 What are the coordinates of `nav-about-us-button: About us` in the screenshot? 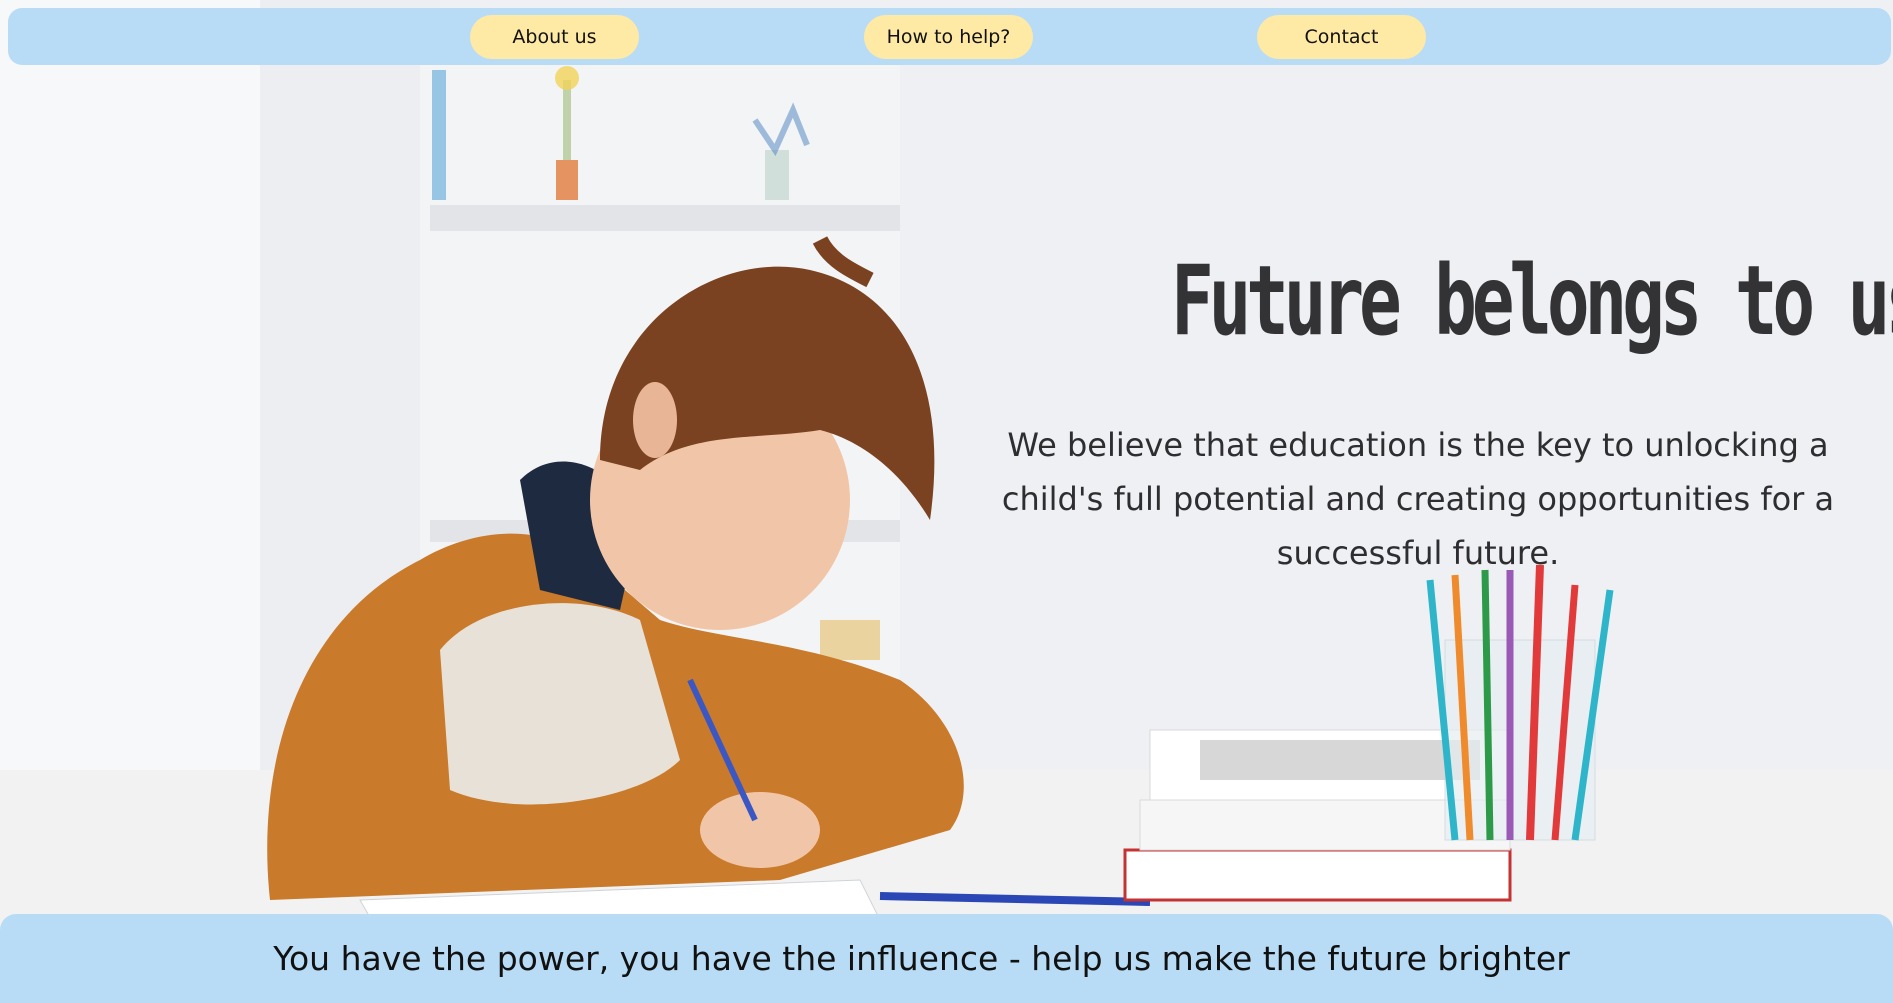 It's located at (554, 37).